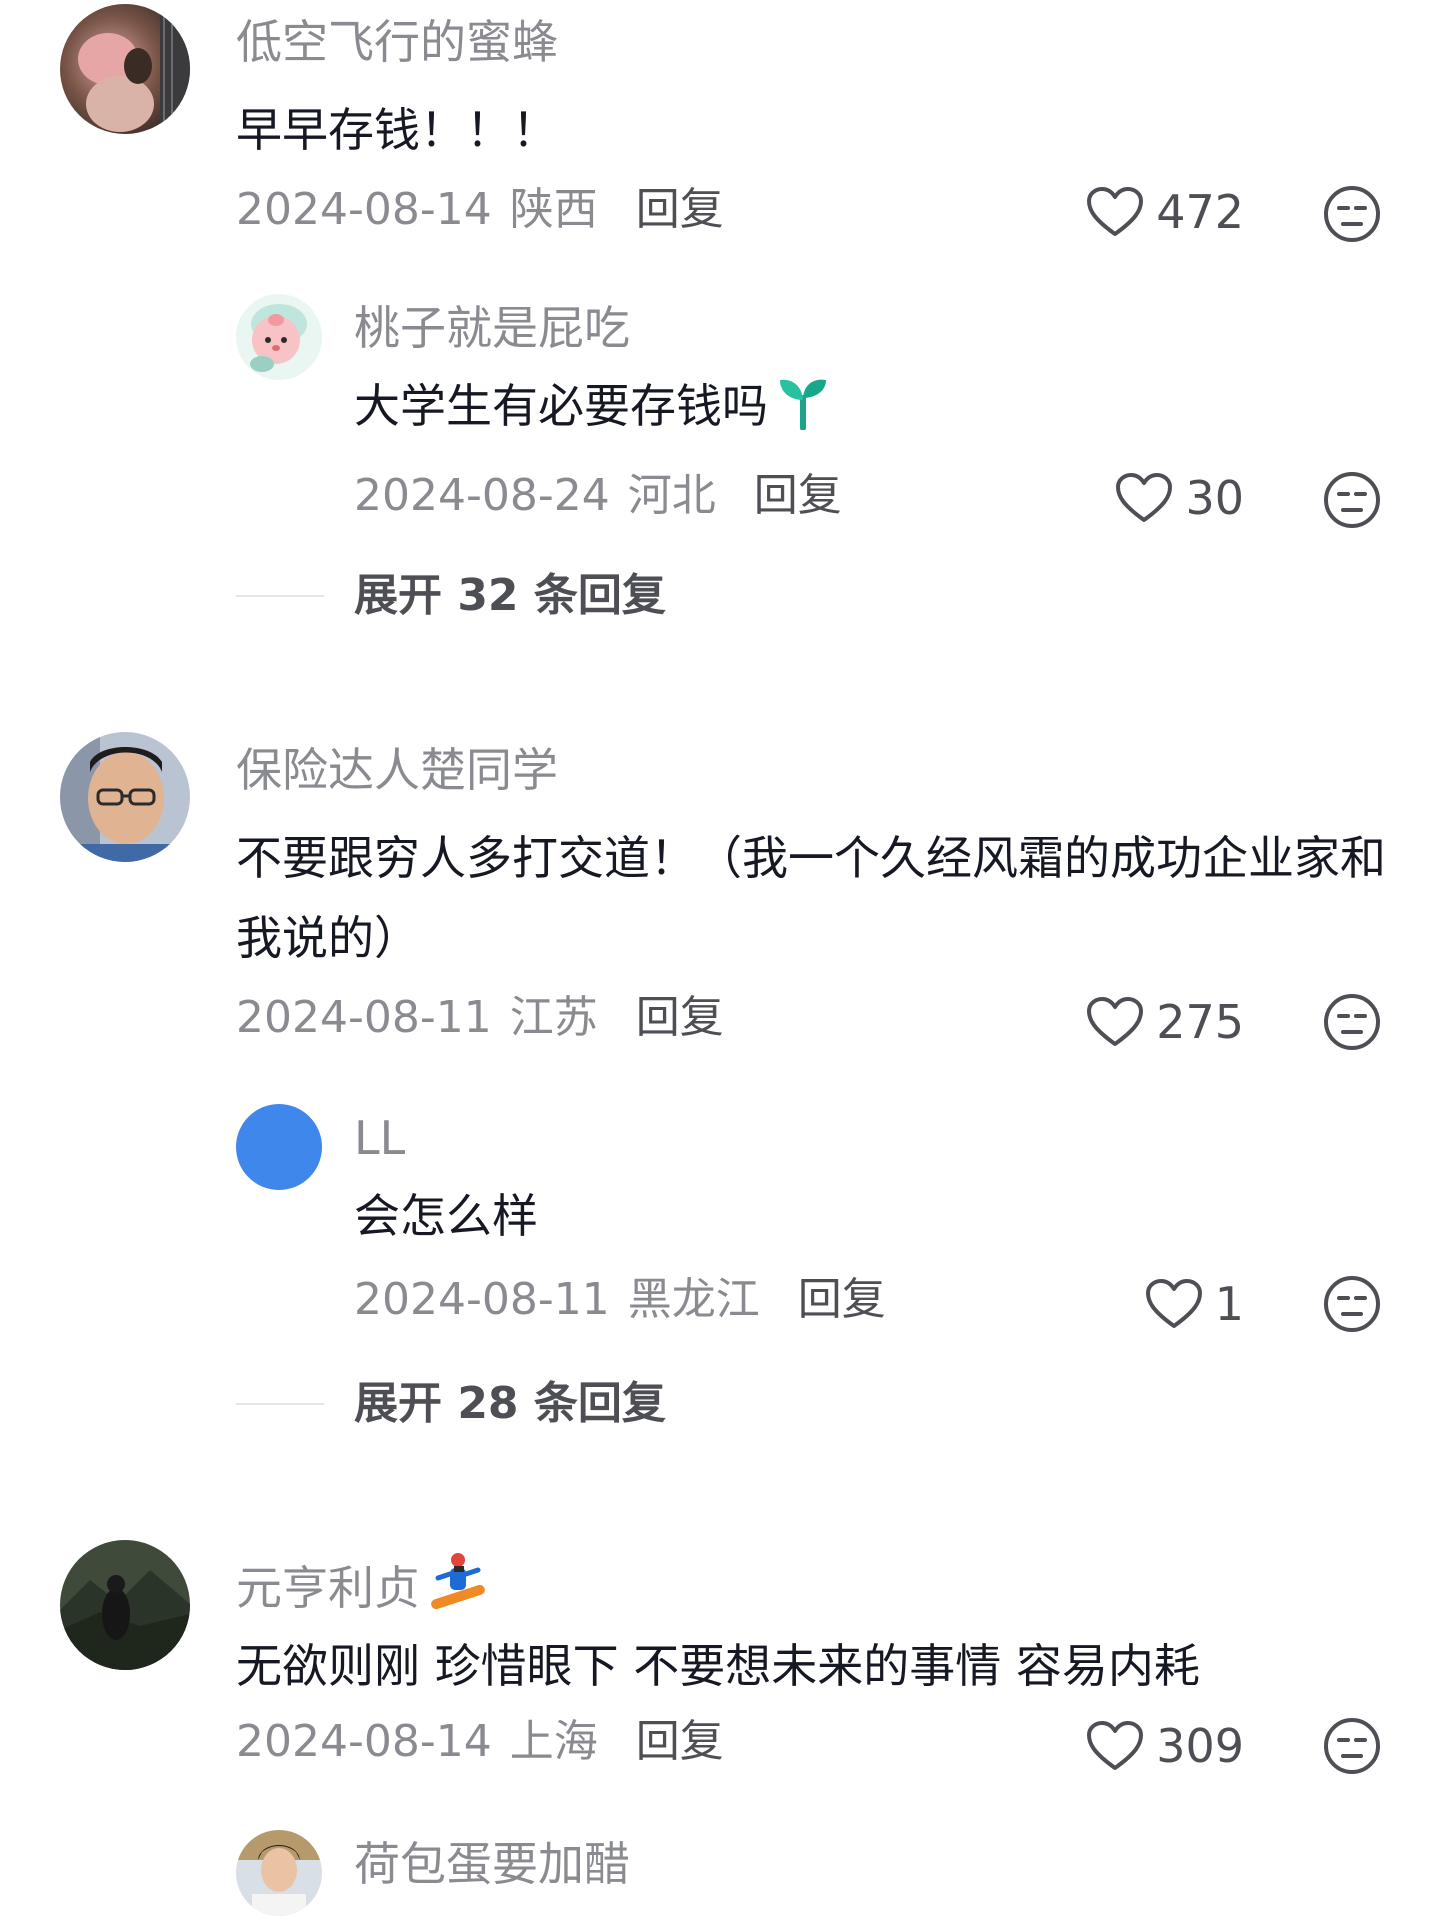 This screenshot has width=1440, height=1920. I want to click on photo-avatar-bouquet, so click(125, 69).